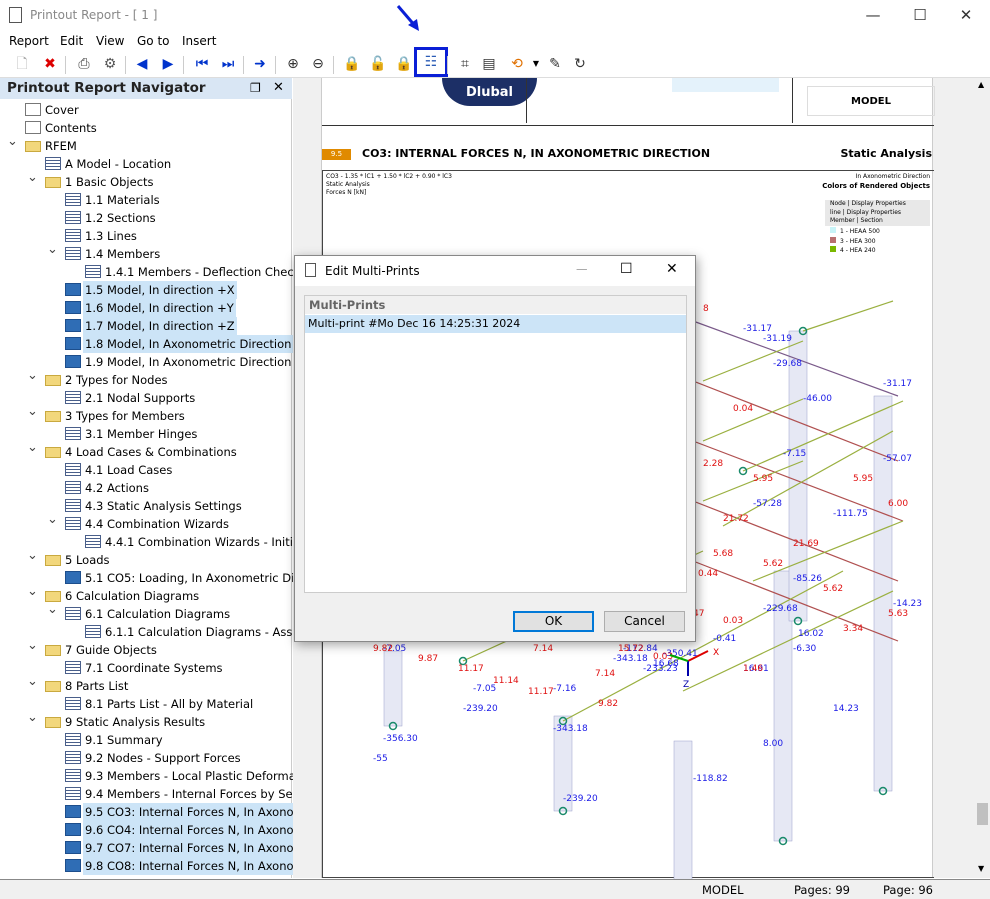 The height and width of the screenshot is (899, 990). I want to click on print-settings-icon: ⚙, so click(110, 64).